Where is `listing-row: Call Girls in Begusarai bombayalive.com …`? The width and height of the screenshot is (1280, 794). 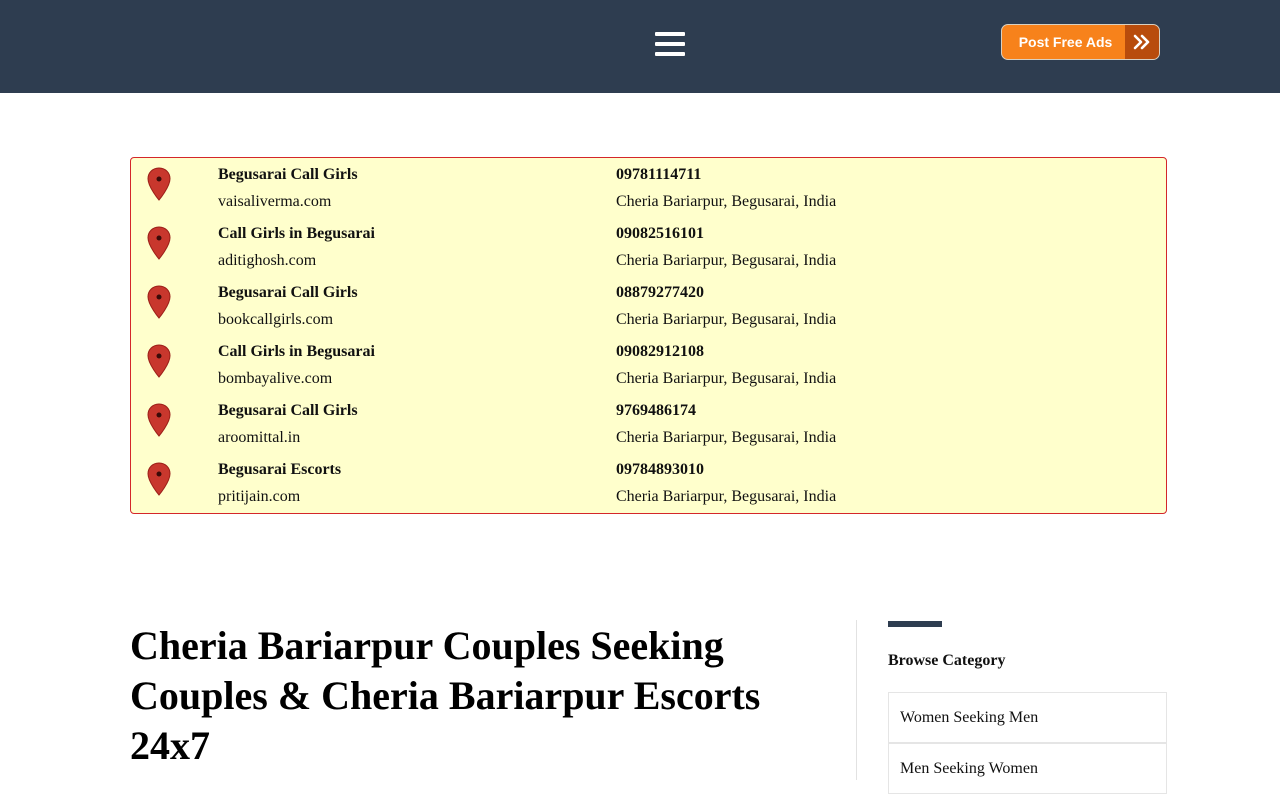
listing-row: Call Girls in Begusarai bombayalive.com … is located at coordinates (648, 363).